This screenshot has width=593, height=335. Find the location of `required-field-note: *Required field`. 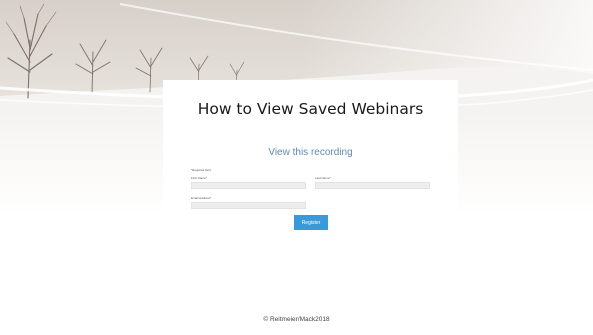

required-field-note: *Required field is located at coordinates (201, 170).